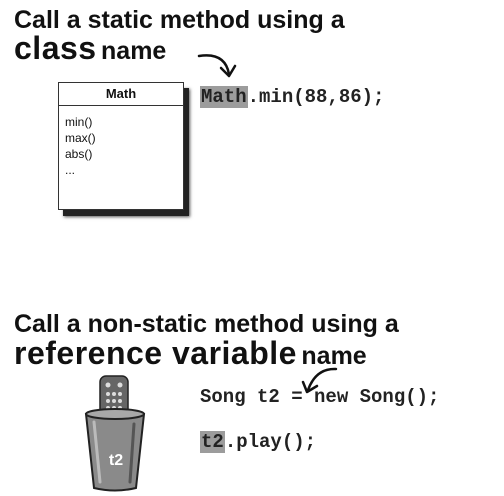  Describe the element at coordinates (270, 442) in the screenshot. I see `play-call-rest: .play();` at that location.